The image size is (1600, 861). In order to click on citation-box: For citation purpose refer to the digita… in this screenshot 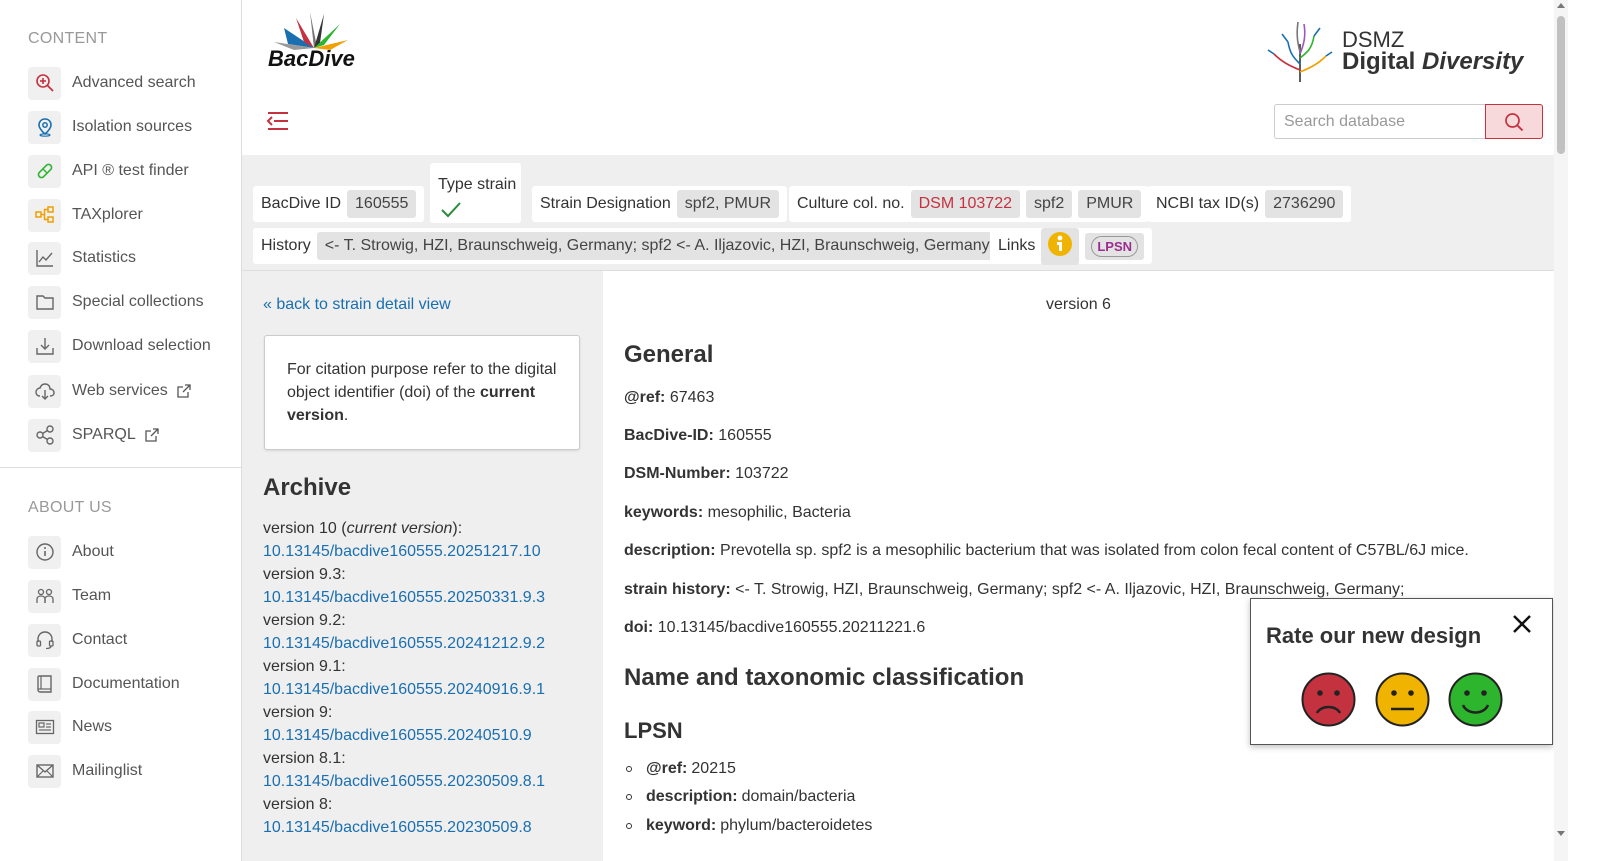, I will do `click(422, 392)`.